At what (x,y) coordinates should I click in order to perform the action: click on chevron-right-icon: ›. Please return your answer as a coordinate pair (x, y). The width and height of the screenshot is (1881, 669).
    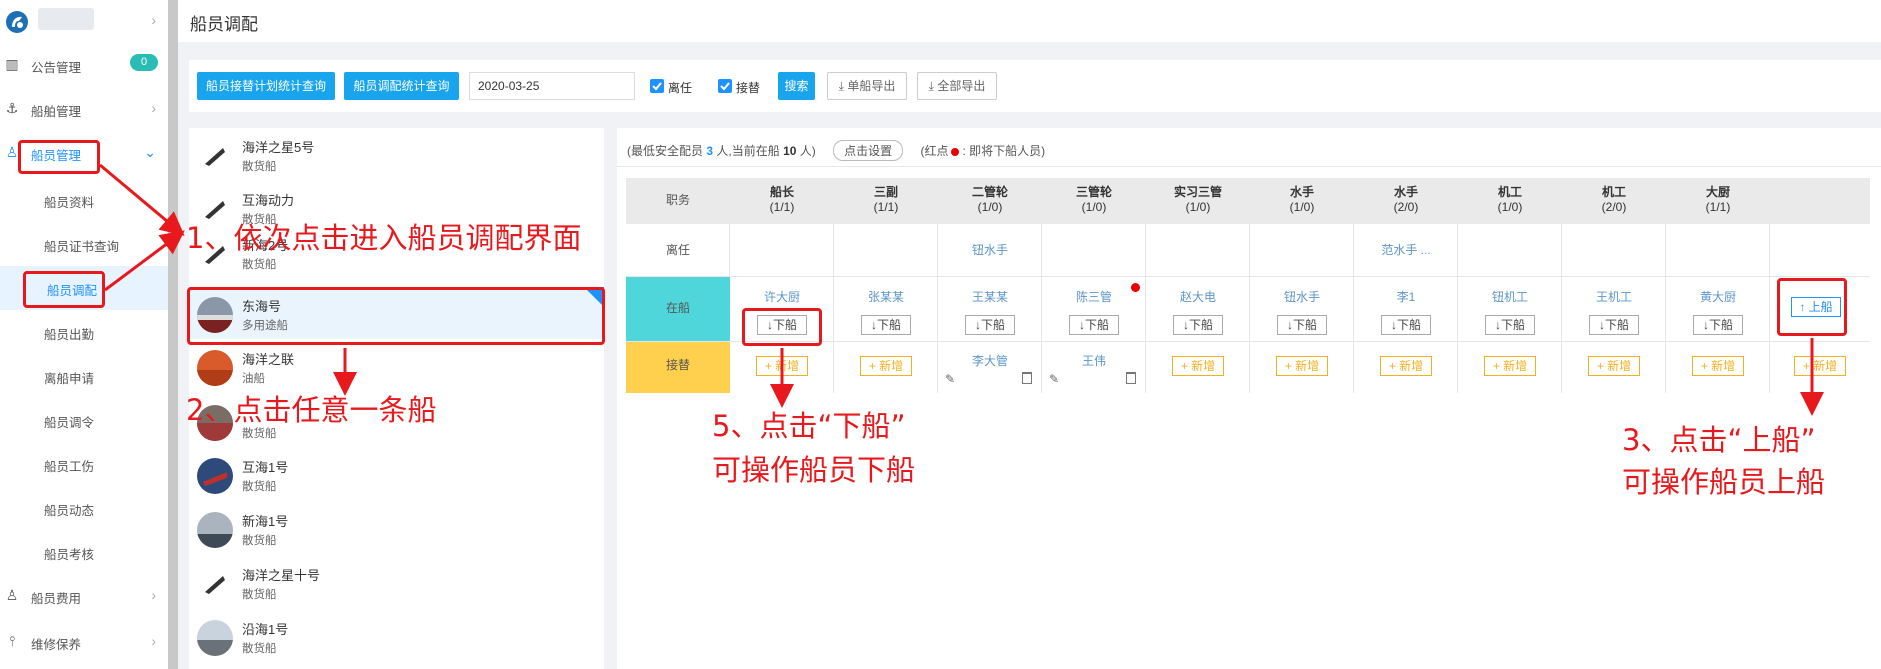
    Looking at the image, I should click on (153, 20).